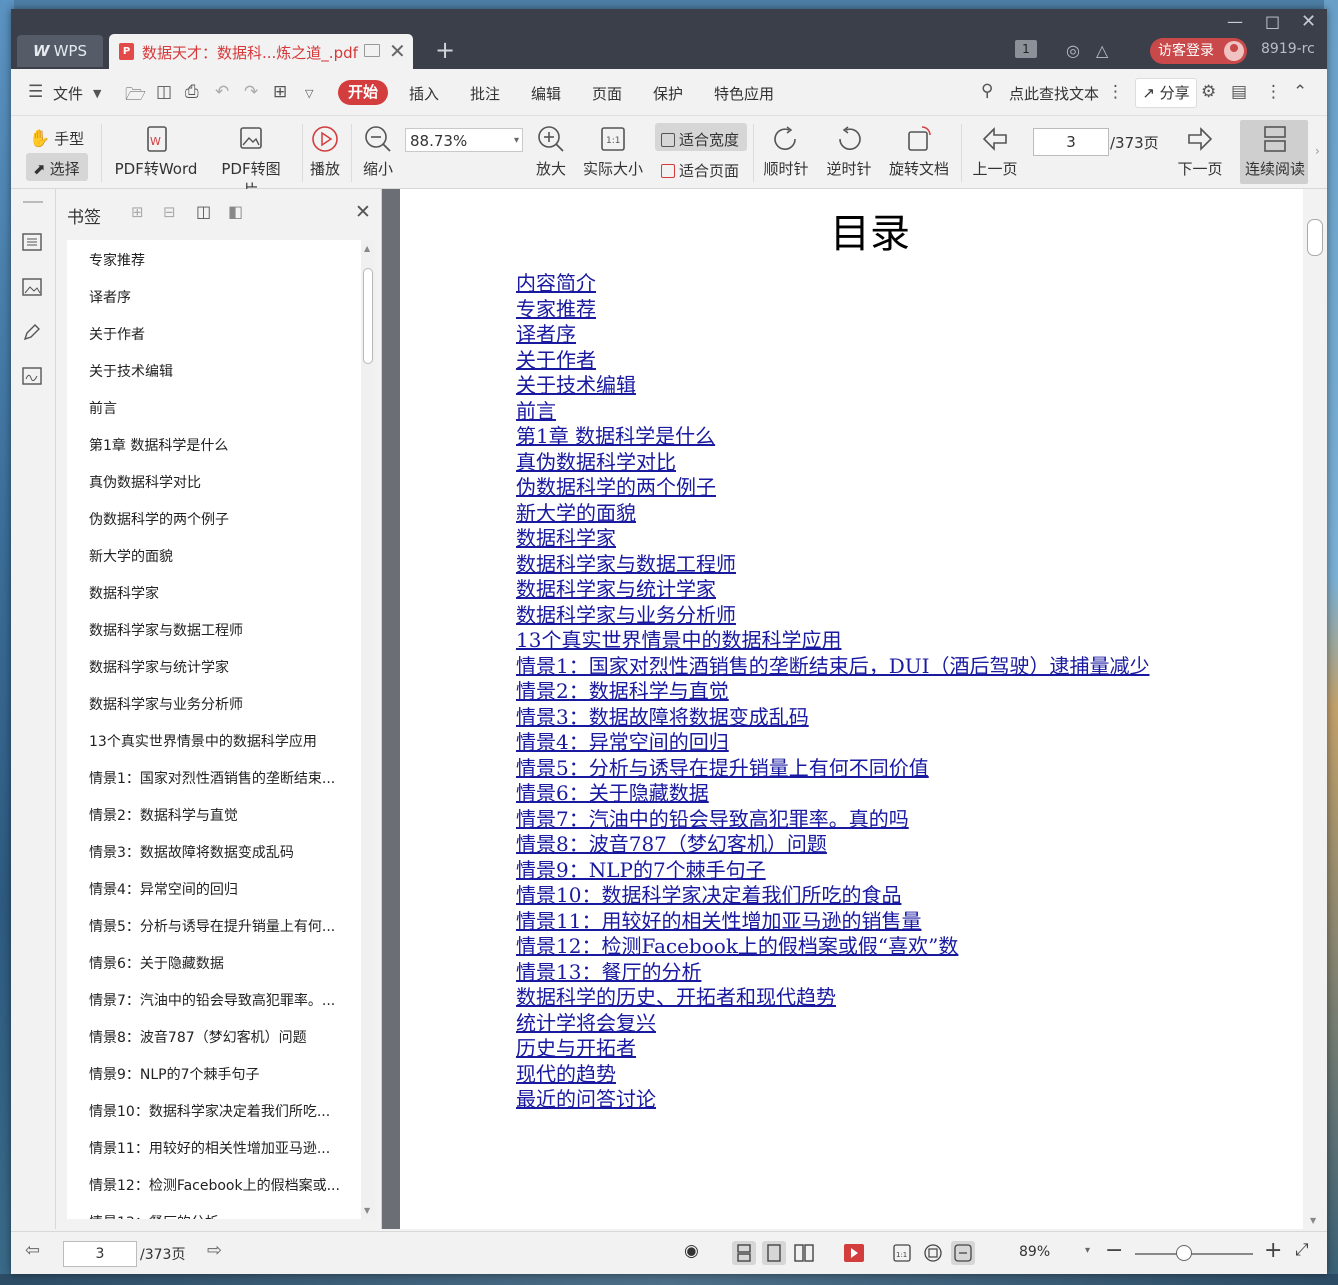  I want to click on undo-icon: ↶, so click(222, 92).